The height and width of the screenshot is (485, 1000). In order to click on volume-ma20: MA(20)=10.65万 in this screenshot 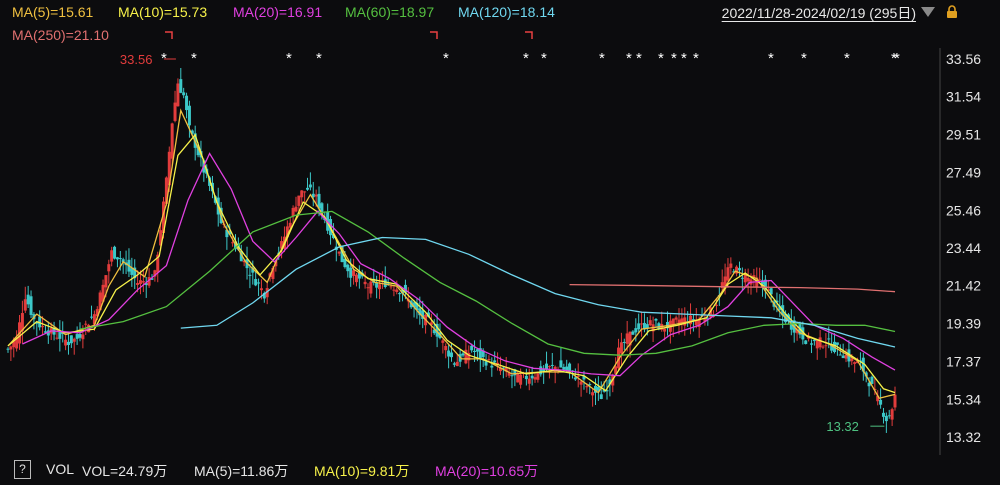, I will do `click(487, 471)`.